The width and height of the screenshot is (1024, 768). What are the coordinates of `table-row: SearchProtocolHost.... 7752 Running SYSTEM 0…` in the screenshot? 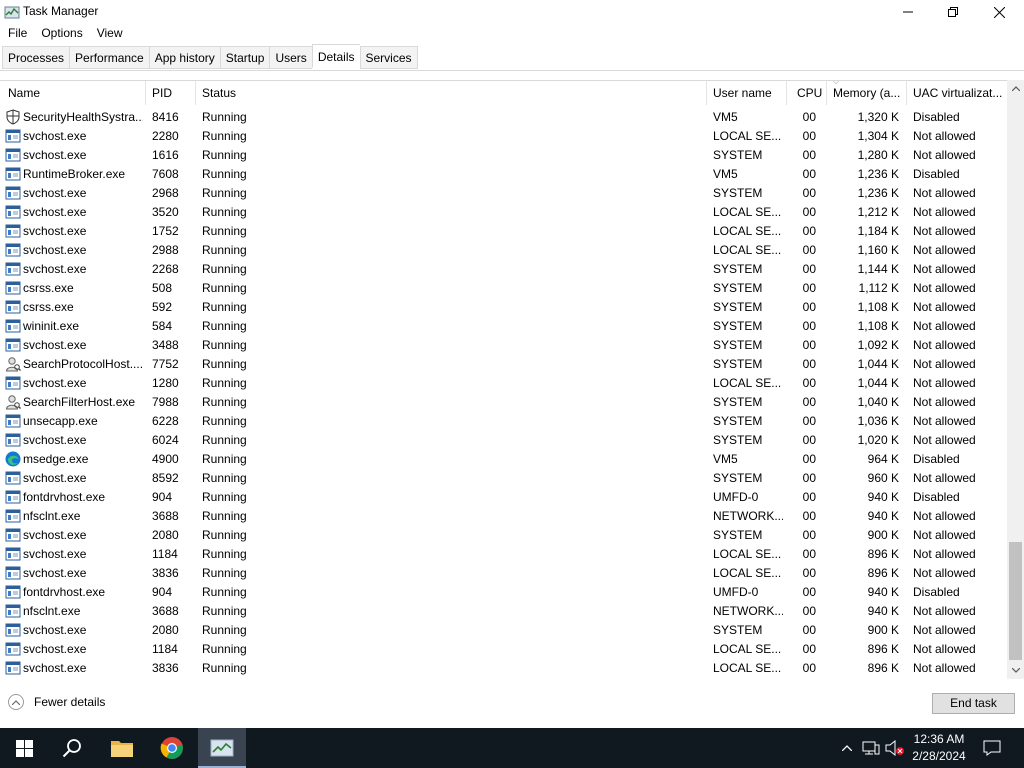 It's located at (503, 364).